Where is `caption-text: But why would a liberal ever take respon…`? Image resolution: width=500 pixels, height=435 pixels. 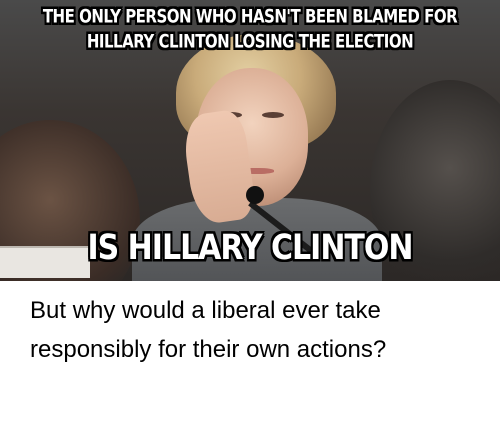
caption-text: But why would a liberal ever take respon… is located at coordinates (208, 330).